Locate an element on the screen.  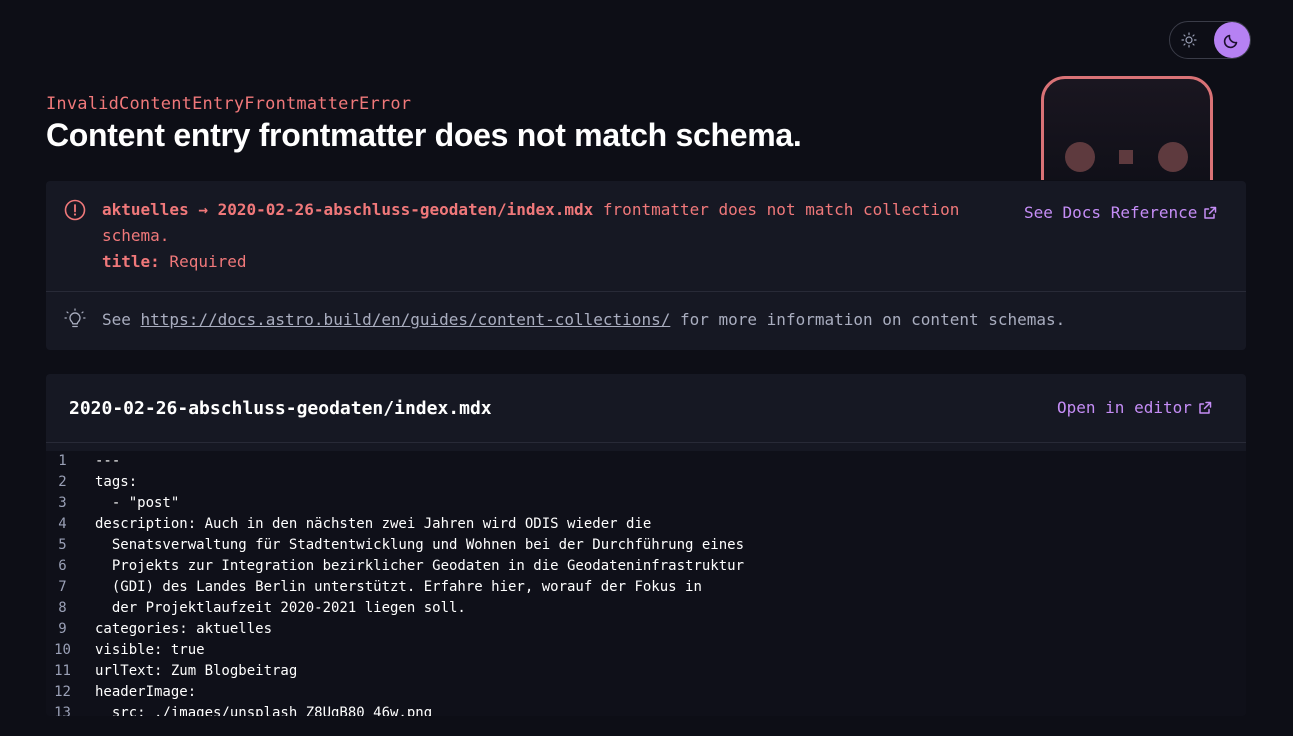
code-text: urlText: Zum Blogbeitrag is located at coordinates (196, 671).